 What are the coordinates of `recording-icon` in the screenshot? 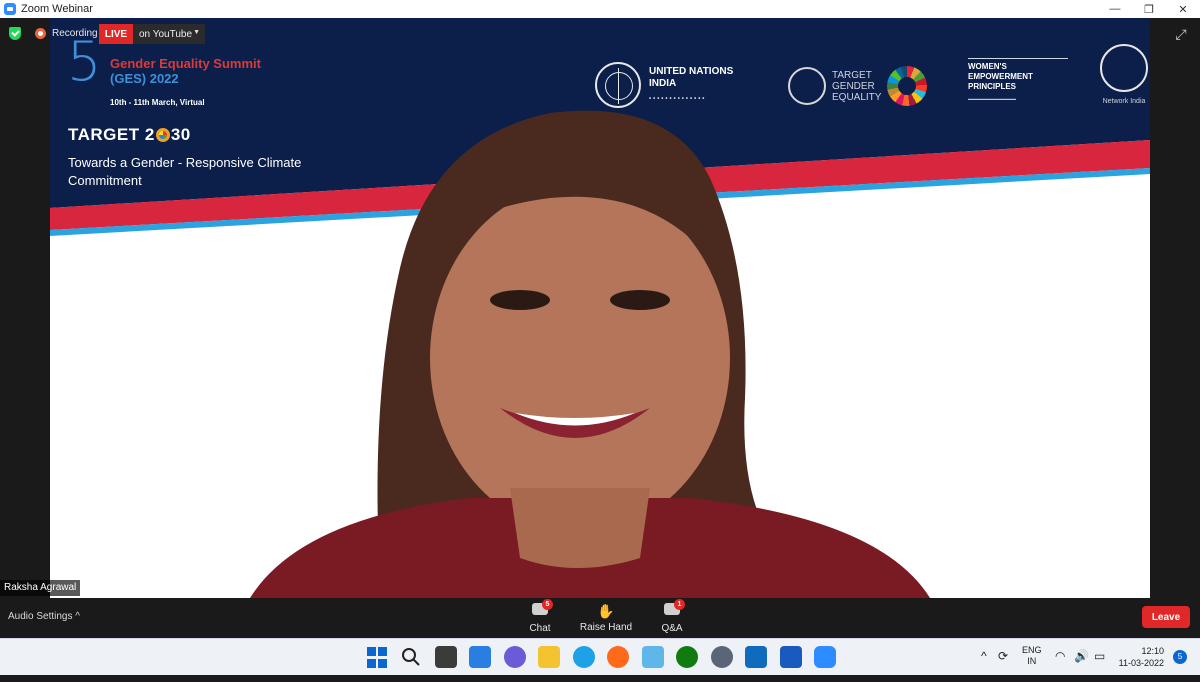 It's located at (40, 33).